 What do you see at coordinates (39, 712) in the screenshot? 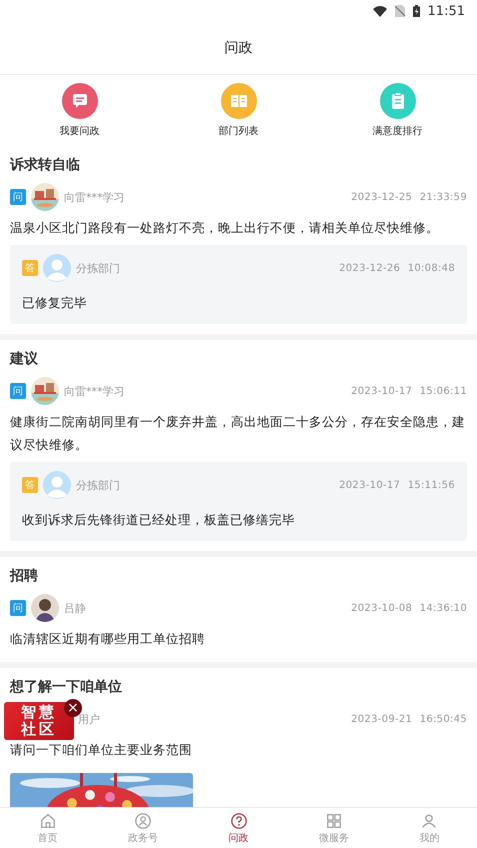
I see `badge-text: 智慧` at bounding box center [39, 712].